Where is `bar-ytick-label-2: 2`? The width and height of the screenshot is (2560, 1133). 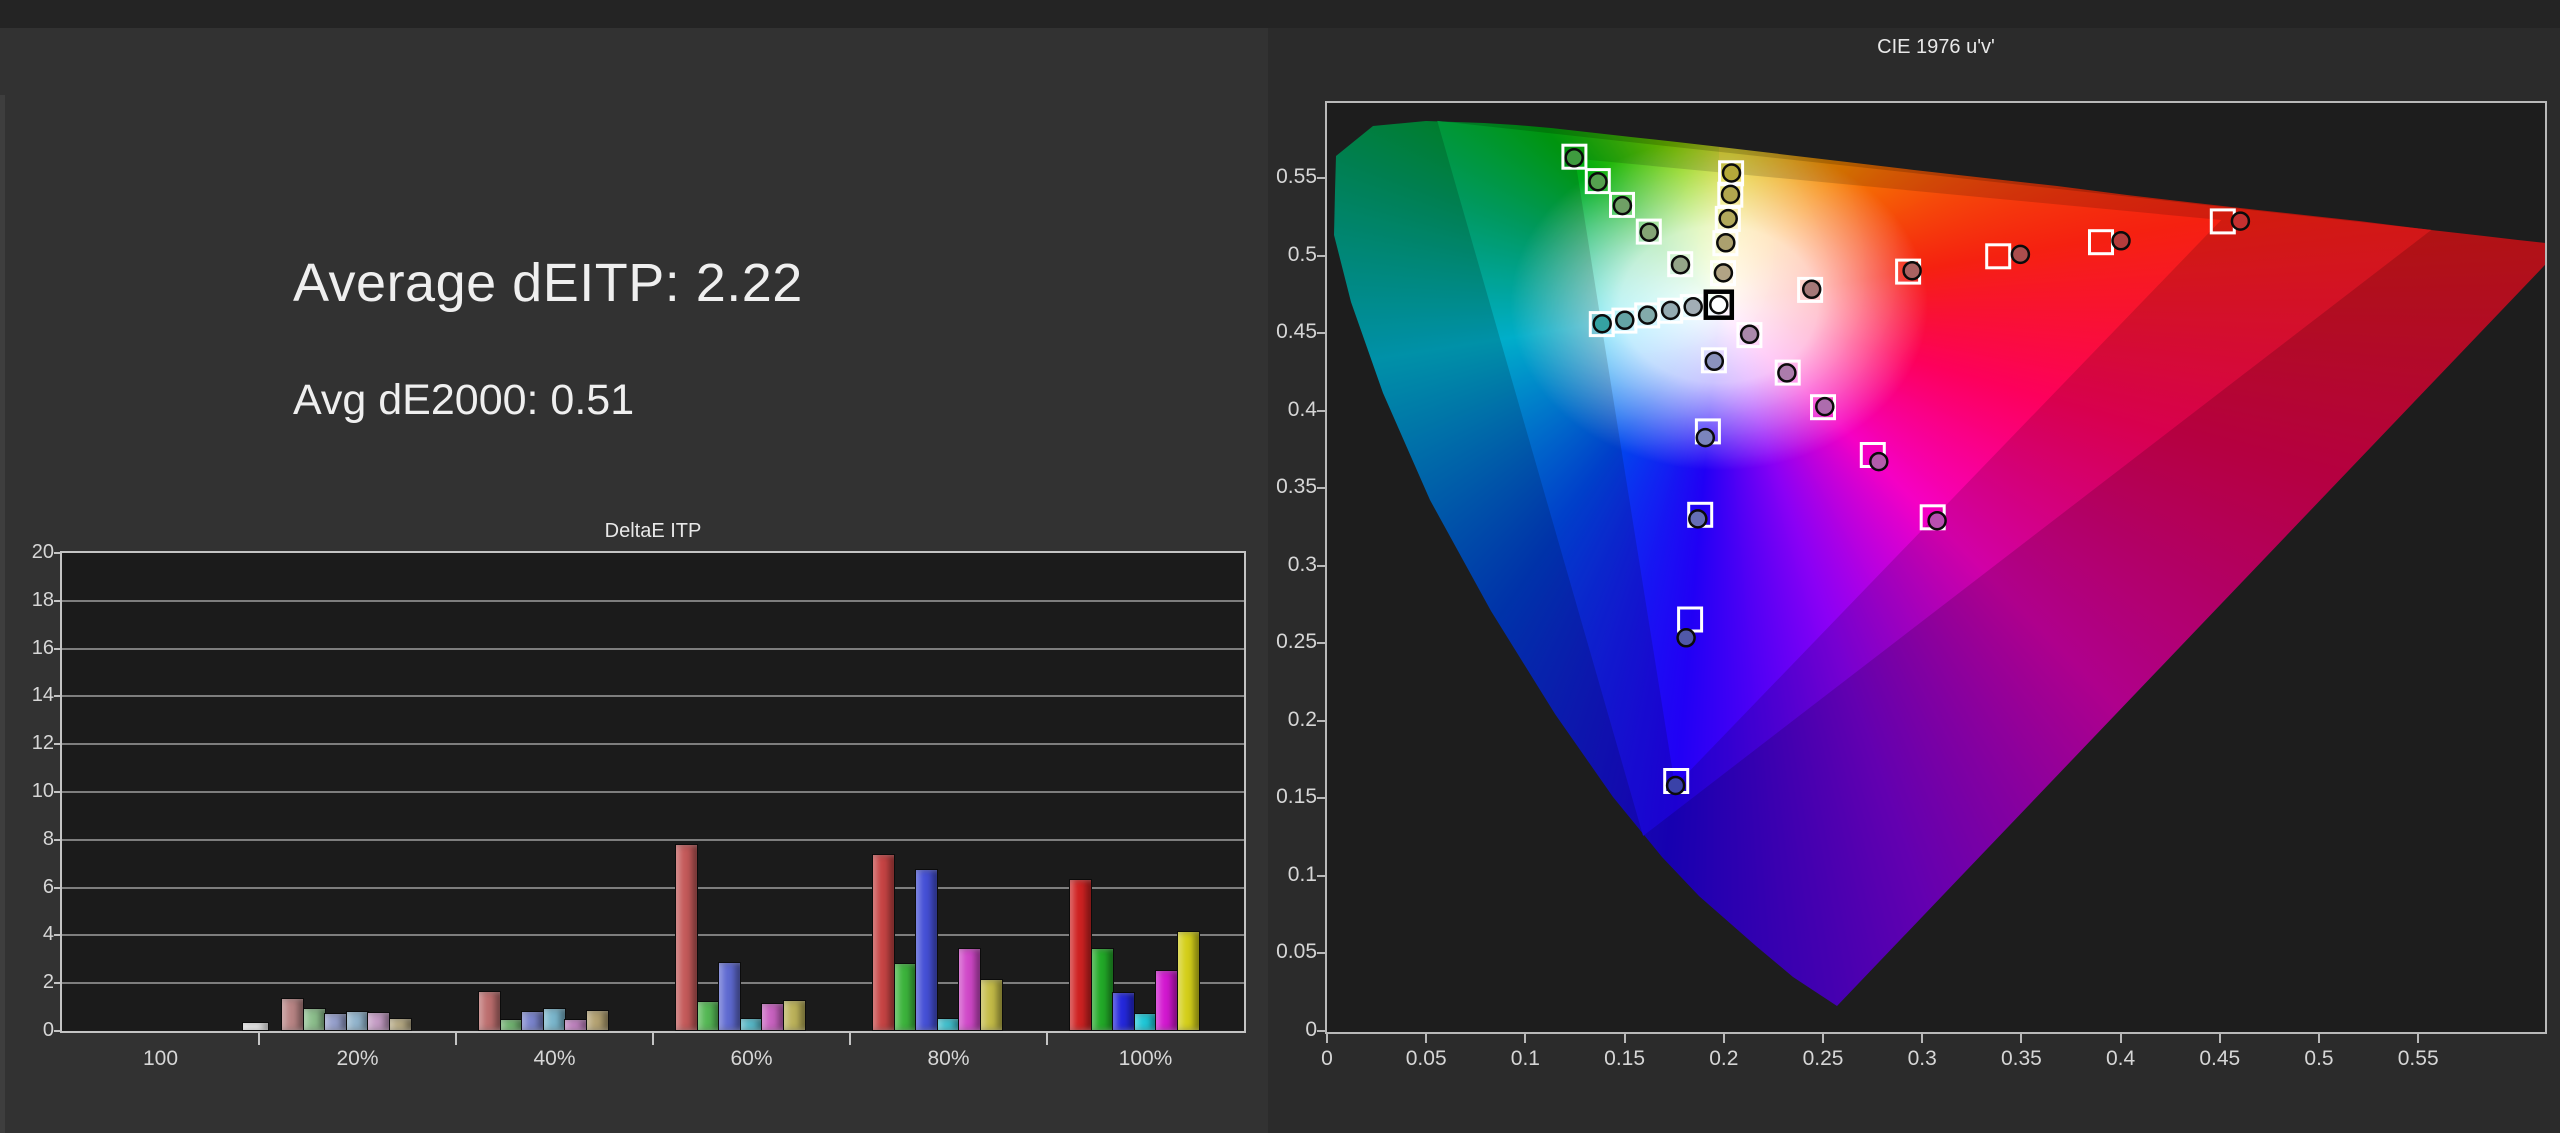 bar-ytick-label-2: 2 is located at coordinates (48, 982).